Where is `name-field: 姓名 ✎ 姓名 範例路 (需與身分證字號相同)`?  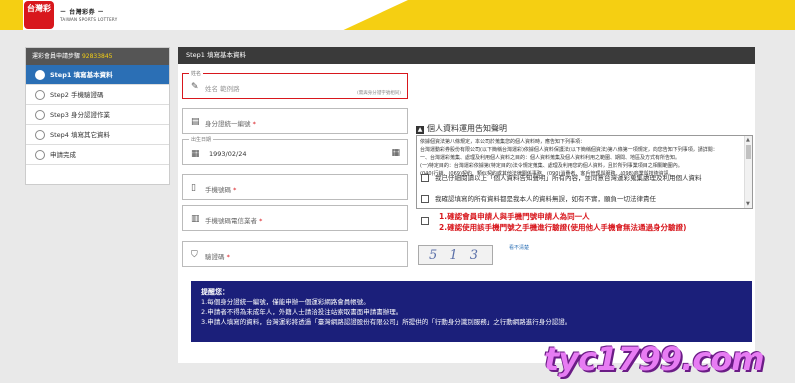
name-field: 姓名 ✎ 姓名 範例路 (需與身分證字號相同) is located at coordinates (295, 84).